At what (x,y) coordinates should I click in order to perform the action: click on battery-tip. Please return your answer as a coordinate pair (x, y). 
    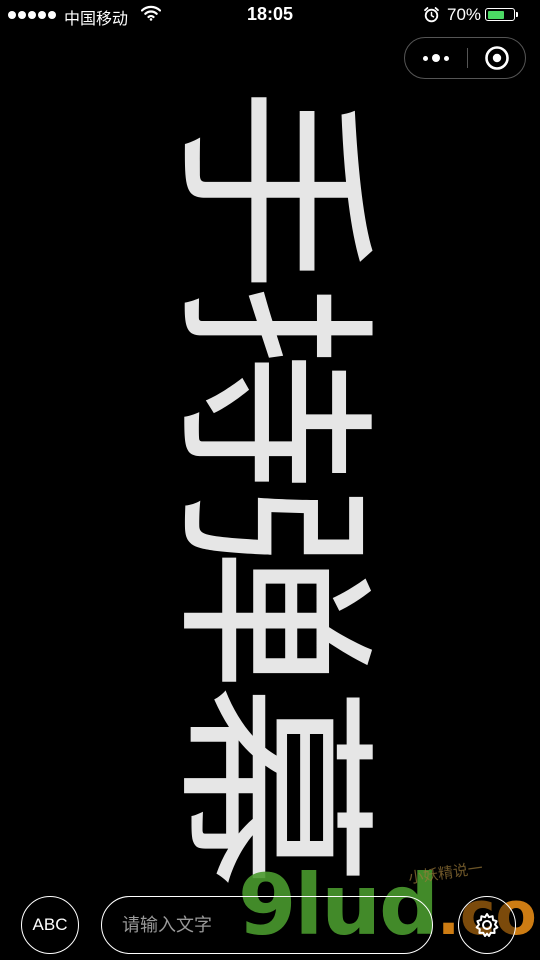
    Looking at the image, I should click on (517, 14).